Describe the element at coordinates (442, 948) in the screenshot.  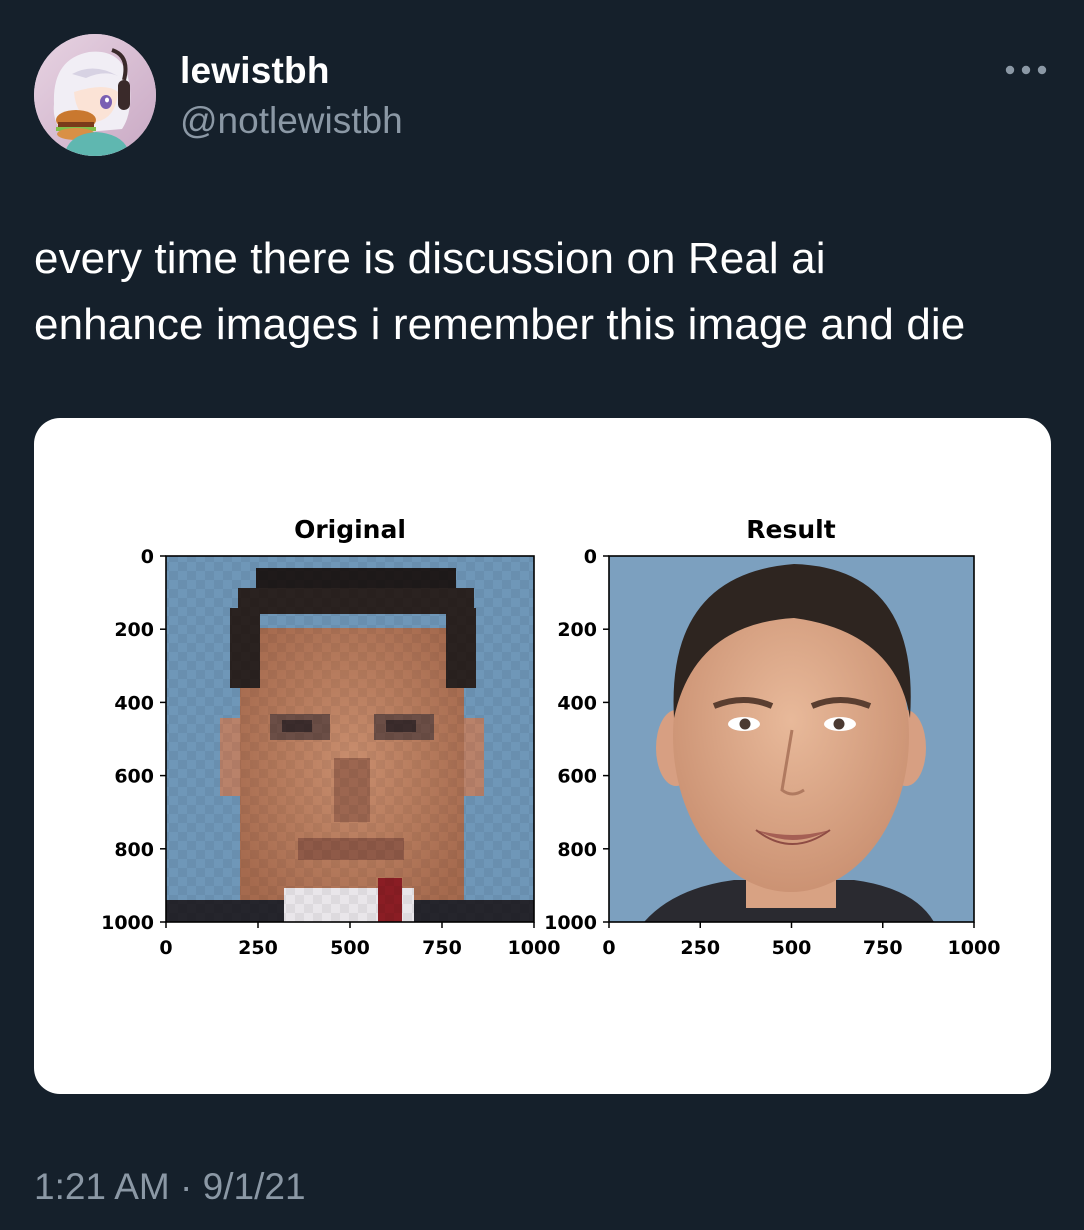
I see `original-x-tick-label: 750` at that location.